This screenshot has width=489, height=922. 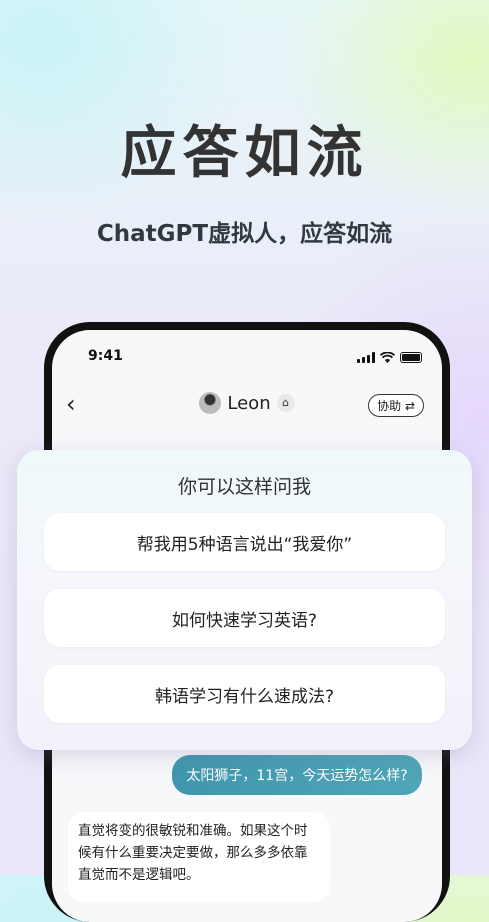 I want to click on wifi-icon, so click(x=387, y=357).